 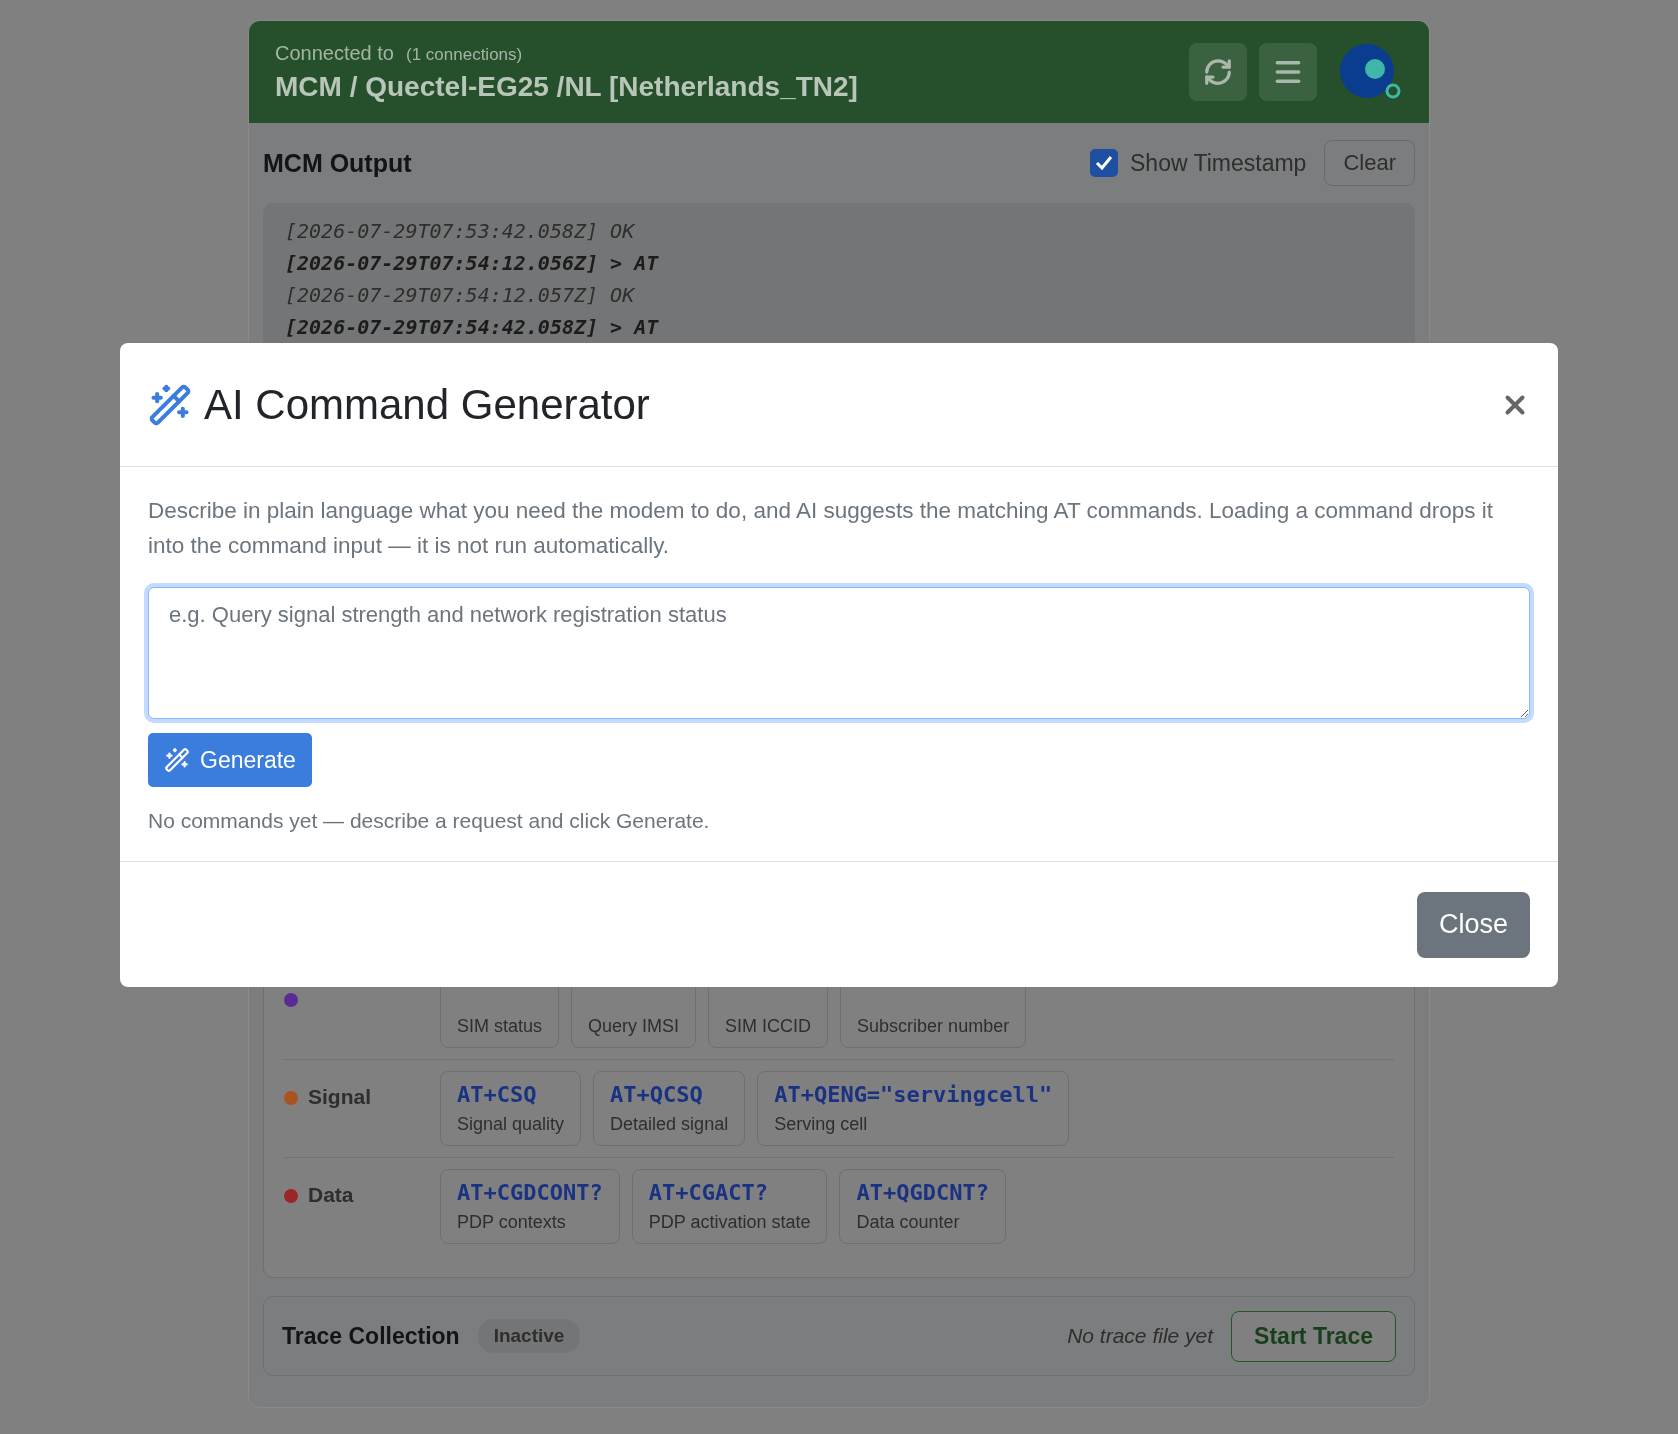 What do you see at coordinates (1371, 72) in the screenshot?
I see `logo-icon` at bounding box center [1371, 72].